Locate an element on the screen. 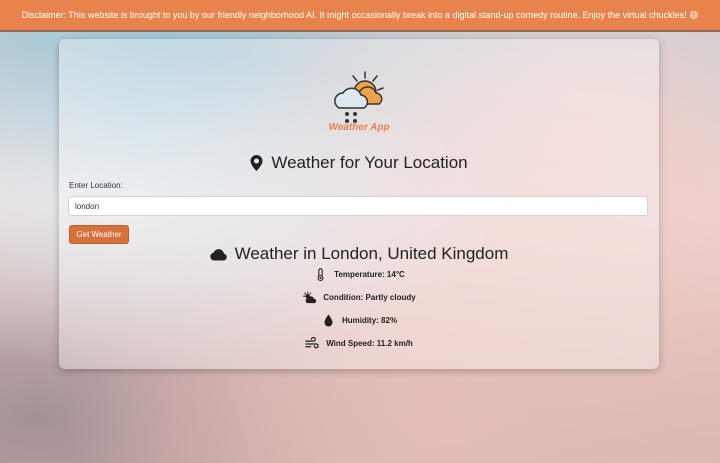 This screenshot has height=463, width=720. temperature-row: Temperature: 14°C is located at coordinates (359, 274).